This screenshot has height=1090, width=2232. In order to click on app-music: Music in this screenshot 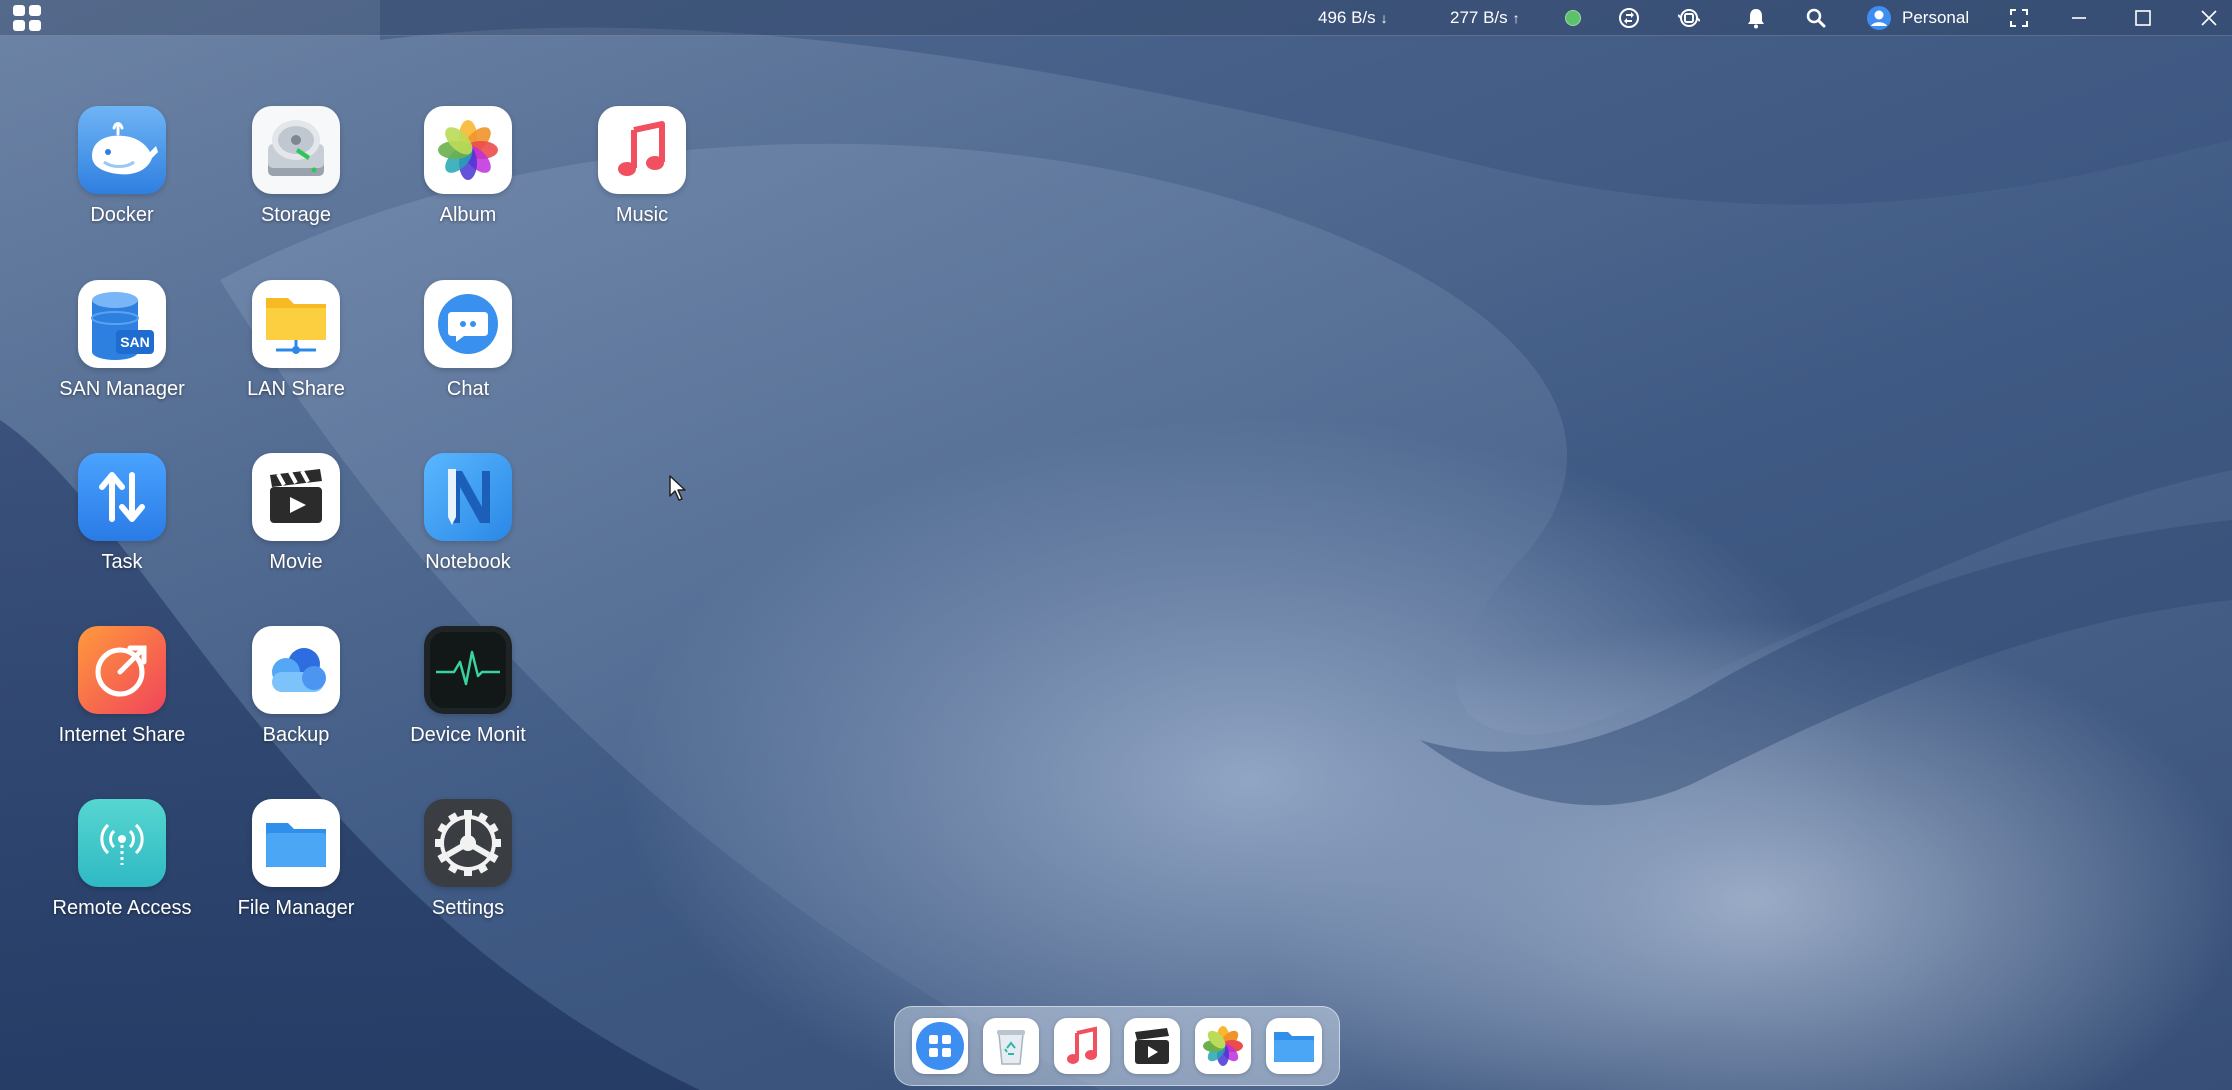, I will do `click(642, 181)`.